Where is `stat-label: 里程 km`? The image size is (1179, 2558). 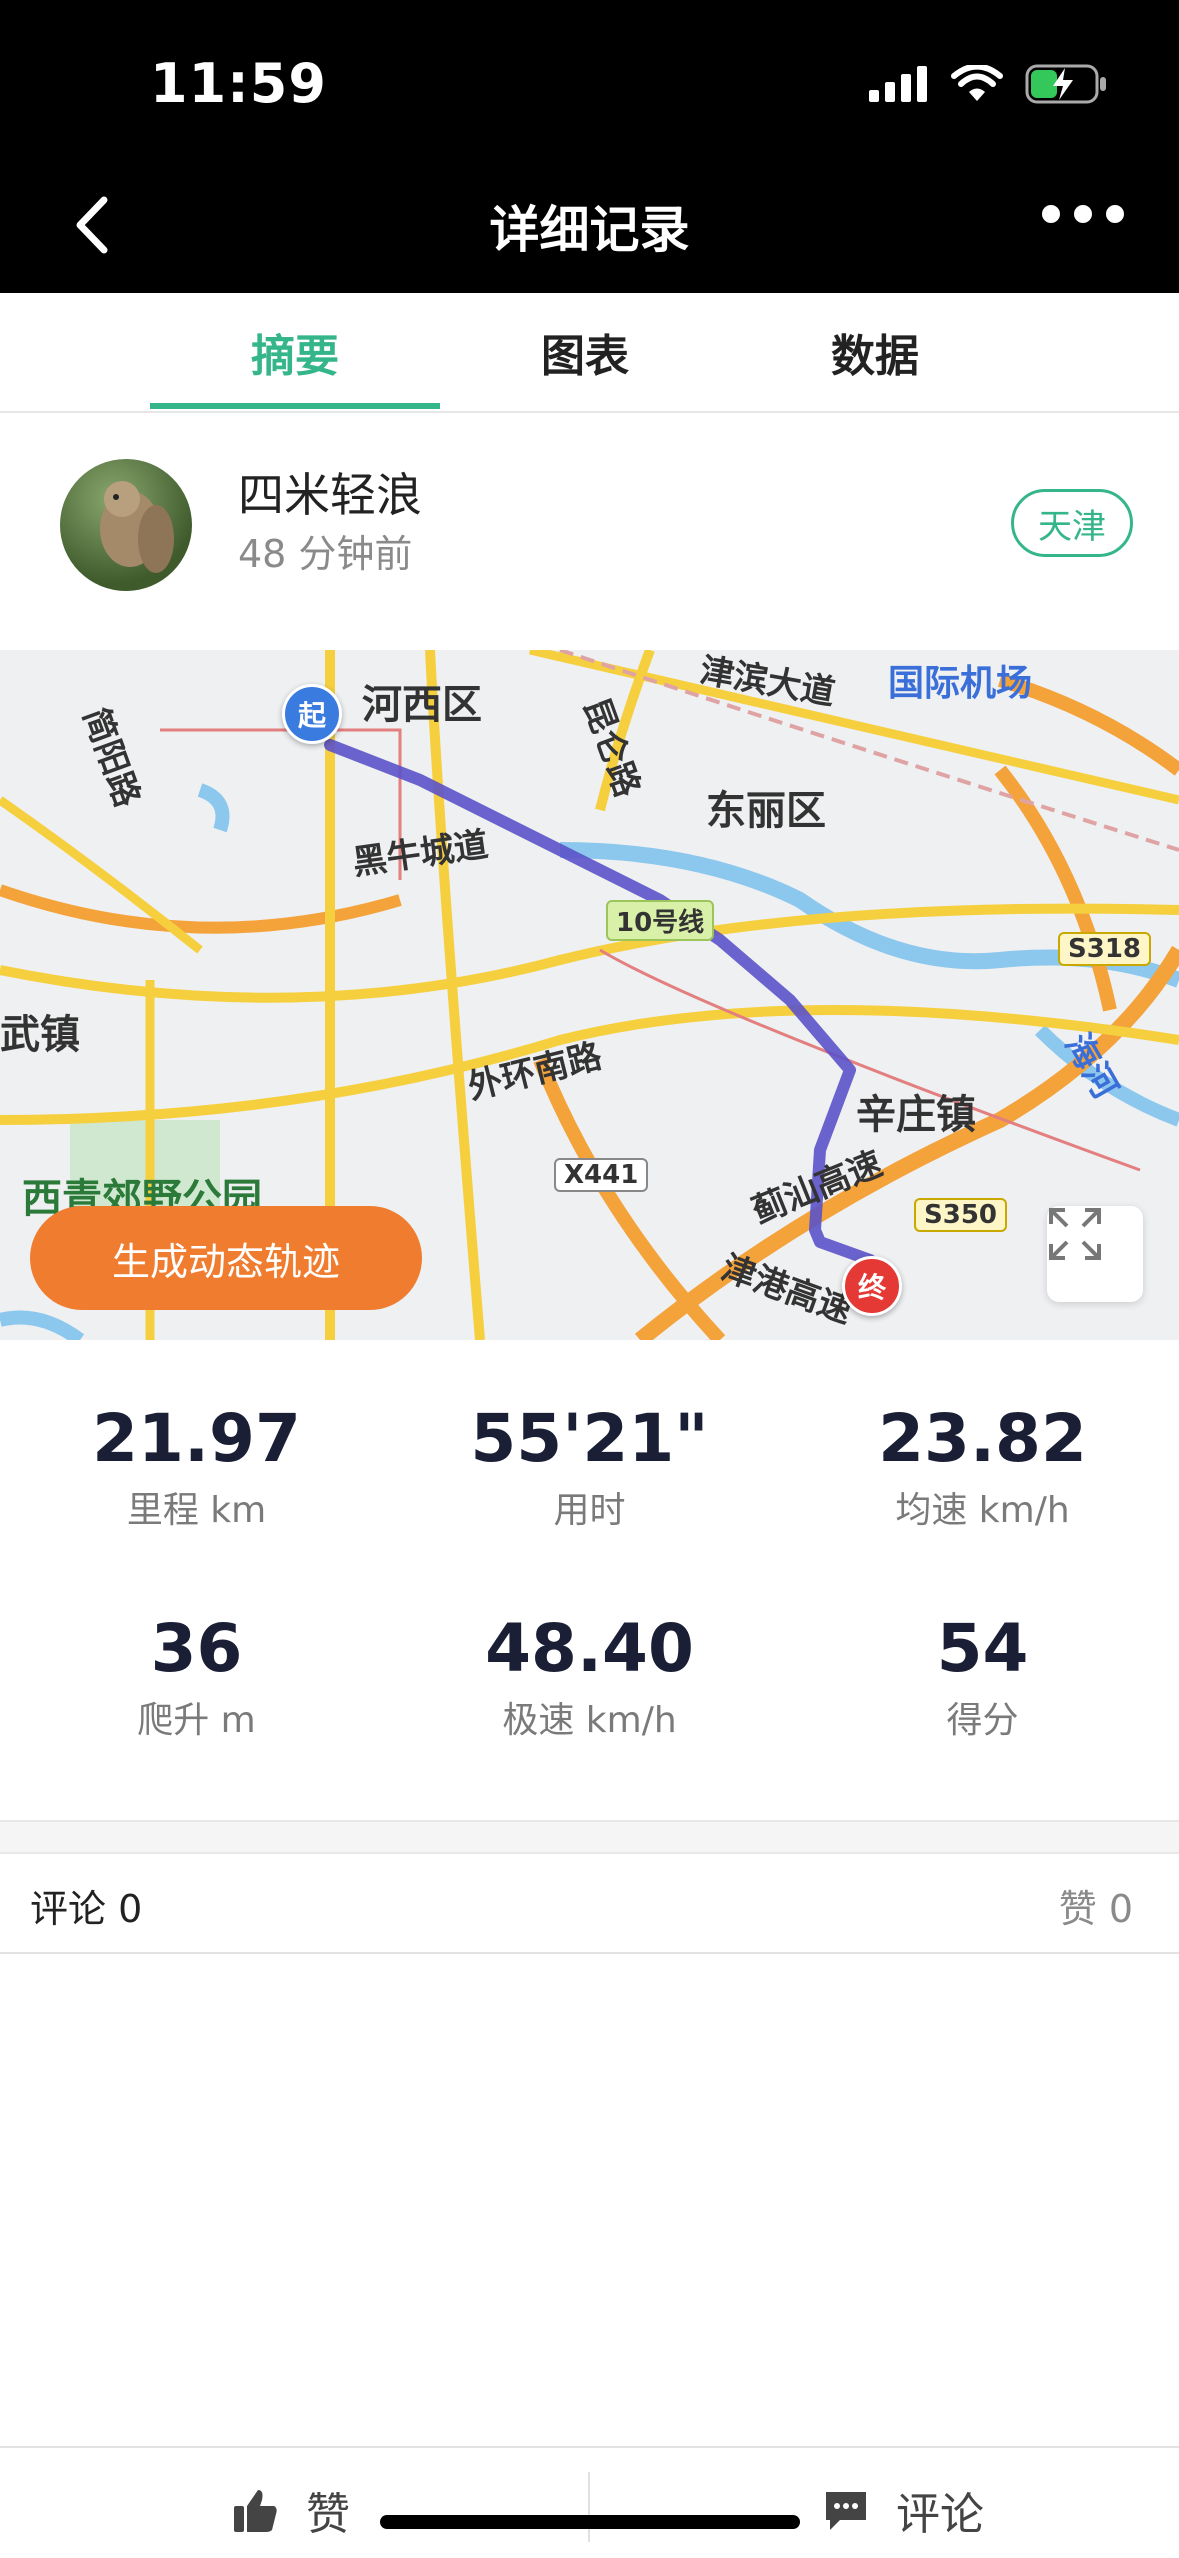 stat-label: 里程 km is located at coordinates (196, 1510).